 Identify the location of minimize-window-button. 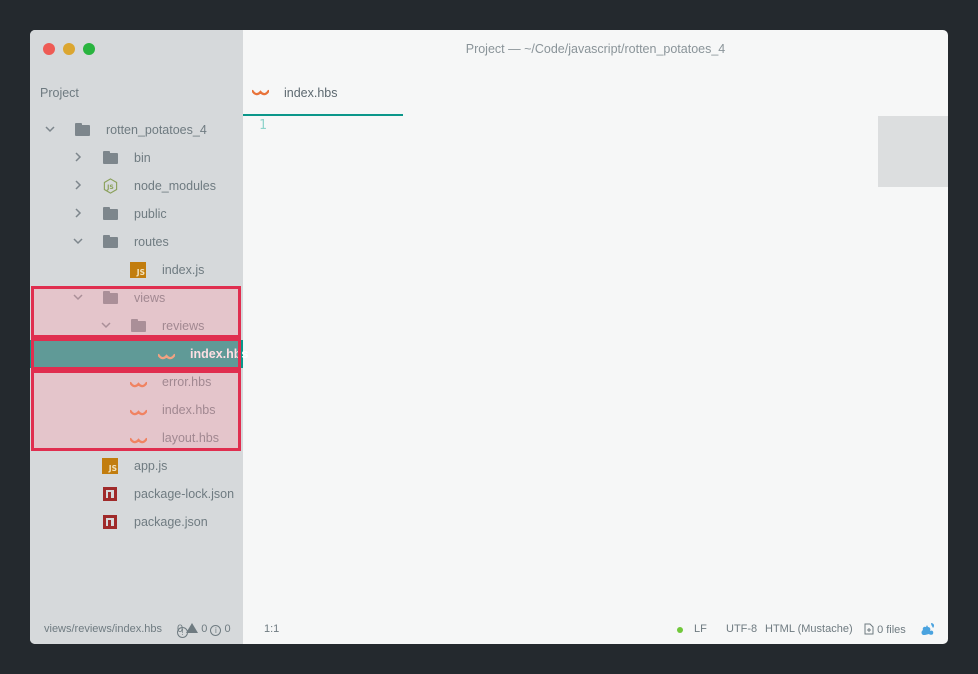
(69, 49).